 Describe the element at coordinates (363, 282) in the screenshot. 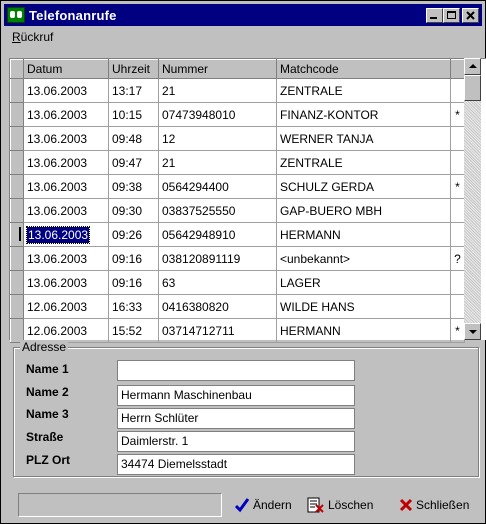

I see `cell-matchcode: LAGER` at that location.